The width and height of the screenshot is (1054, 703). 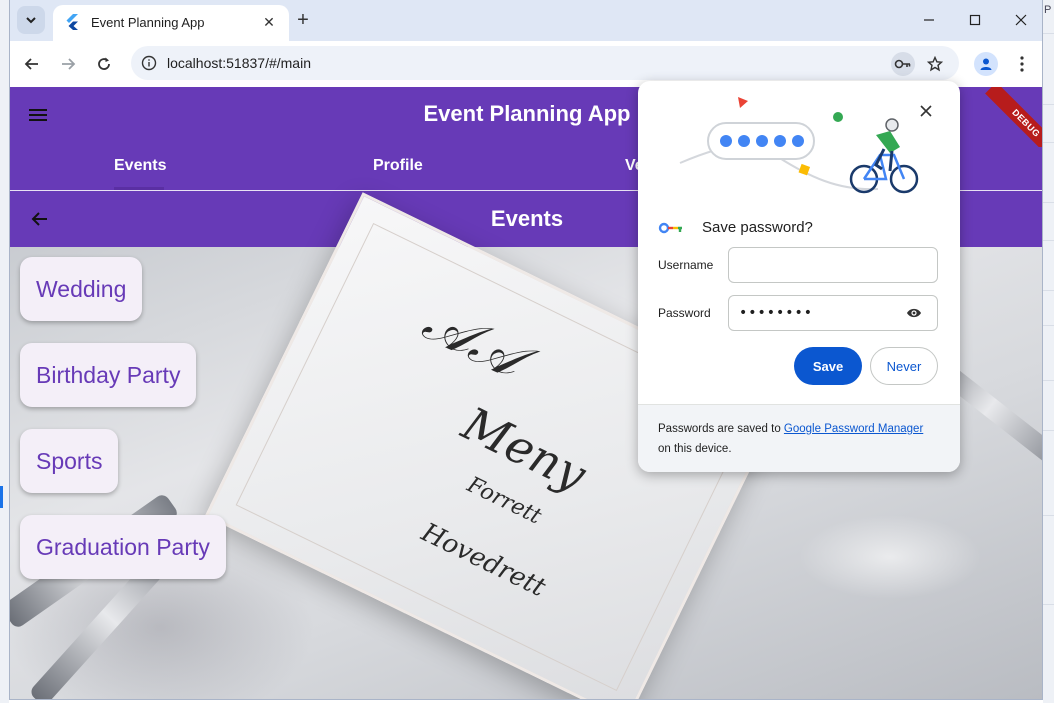 I want to click on site-info-button, so click(x=149, y=63).